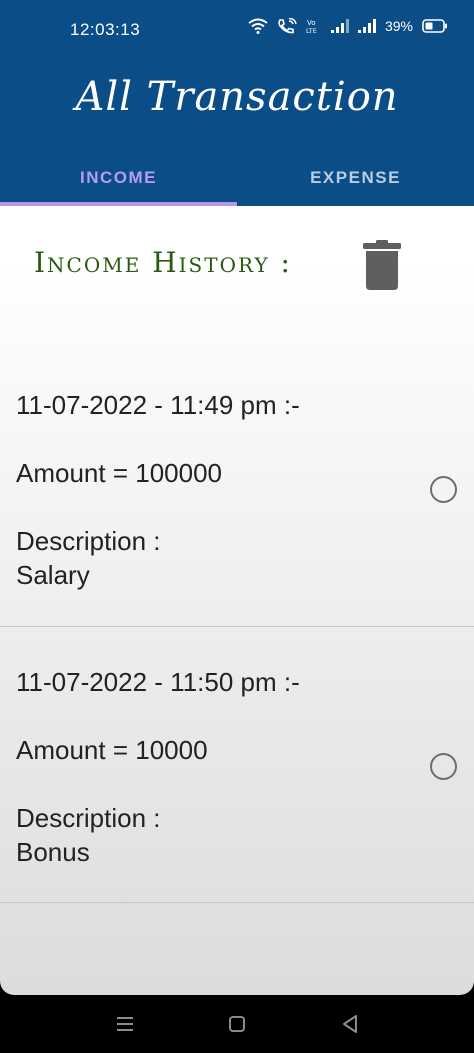 This screenshot has height=1053, width=474. I want to click on wifi-call-icon, so click(287, 26).